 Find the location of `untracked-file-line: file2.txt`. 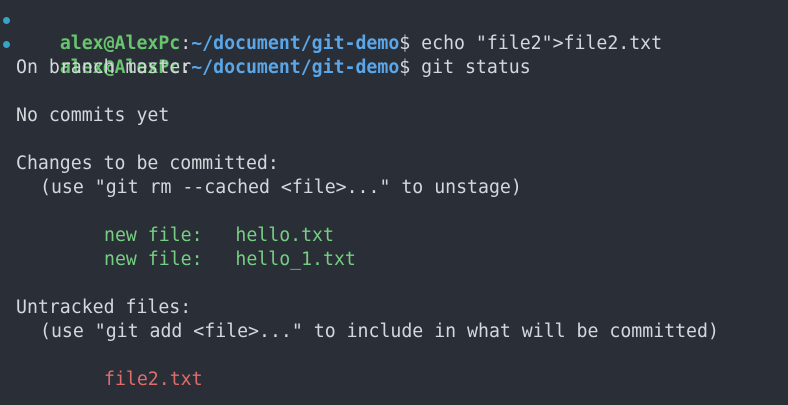

untracked-file-line: file2.txt is located at coordinates (153, 379).